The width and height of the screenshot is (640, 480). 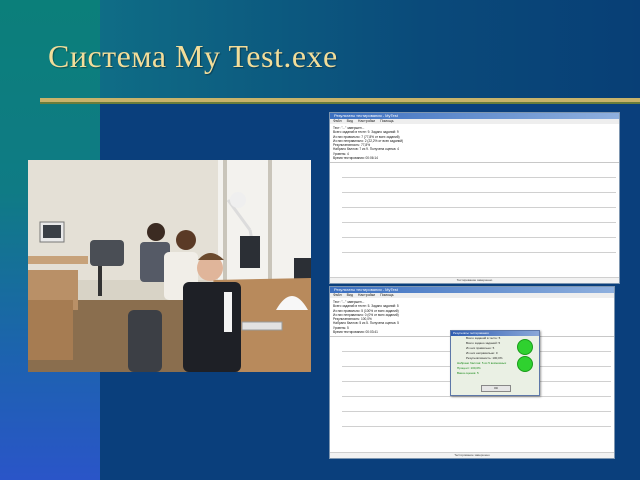 I want to click on title-underline, so click(x=340, y=101).